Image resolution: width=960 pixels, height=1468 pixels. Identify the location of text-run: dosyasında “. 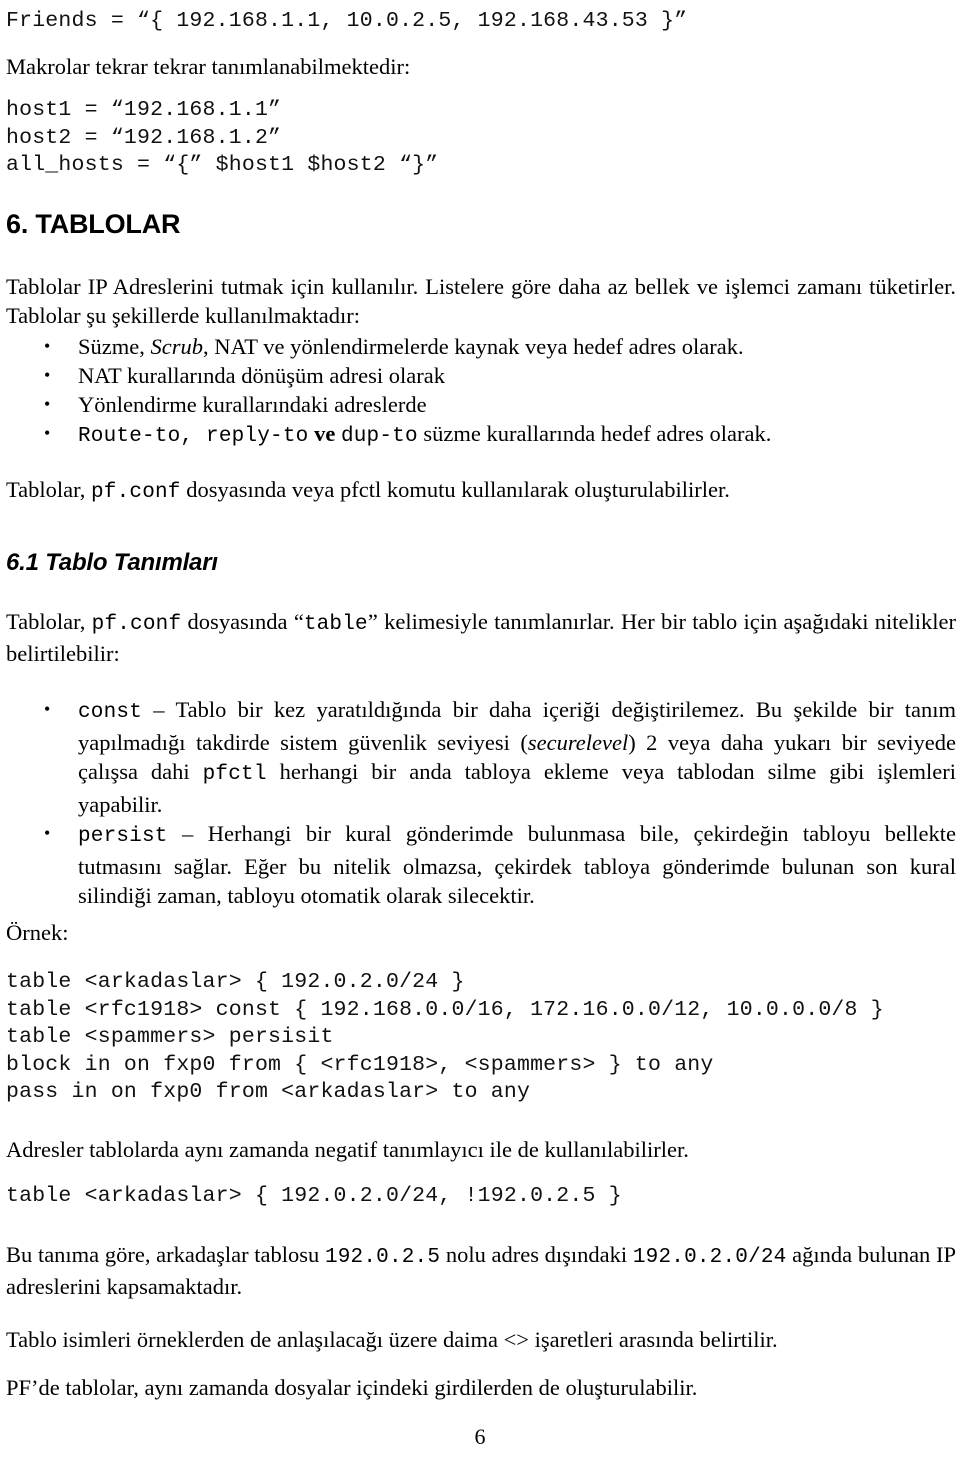
(242, 621).